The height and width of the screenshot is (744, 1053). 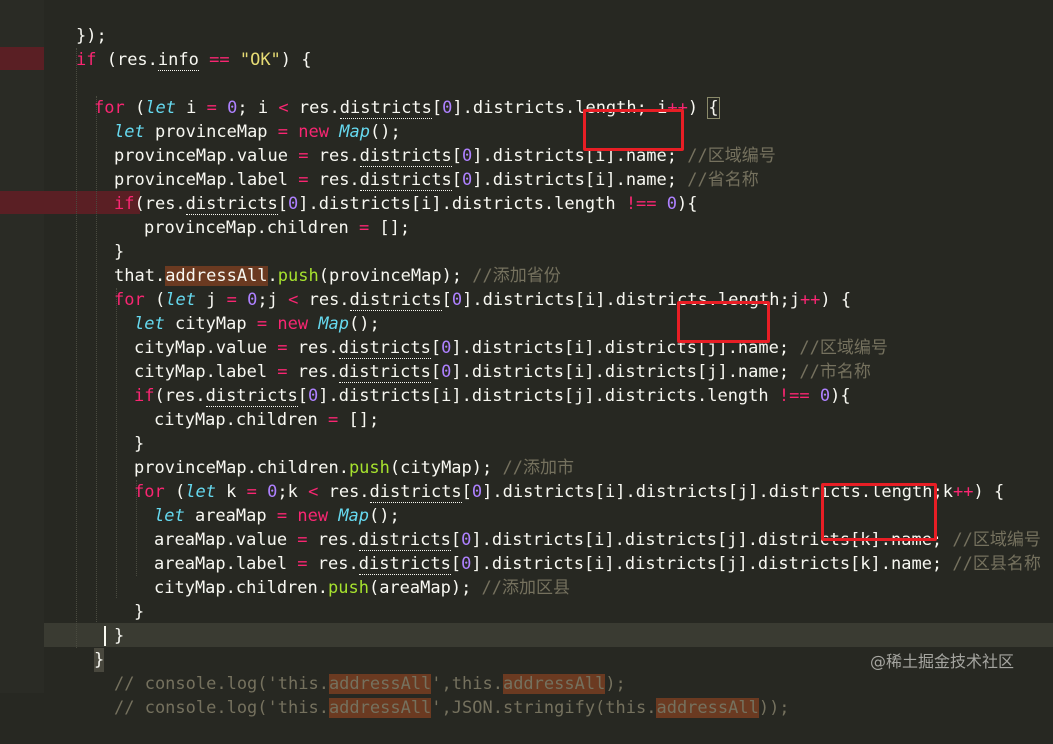 I want to click on code-line: cityMap.children.push(areaMap); //添加区县, so click(x=526, y=575).